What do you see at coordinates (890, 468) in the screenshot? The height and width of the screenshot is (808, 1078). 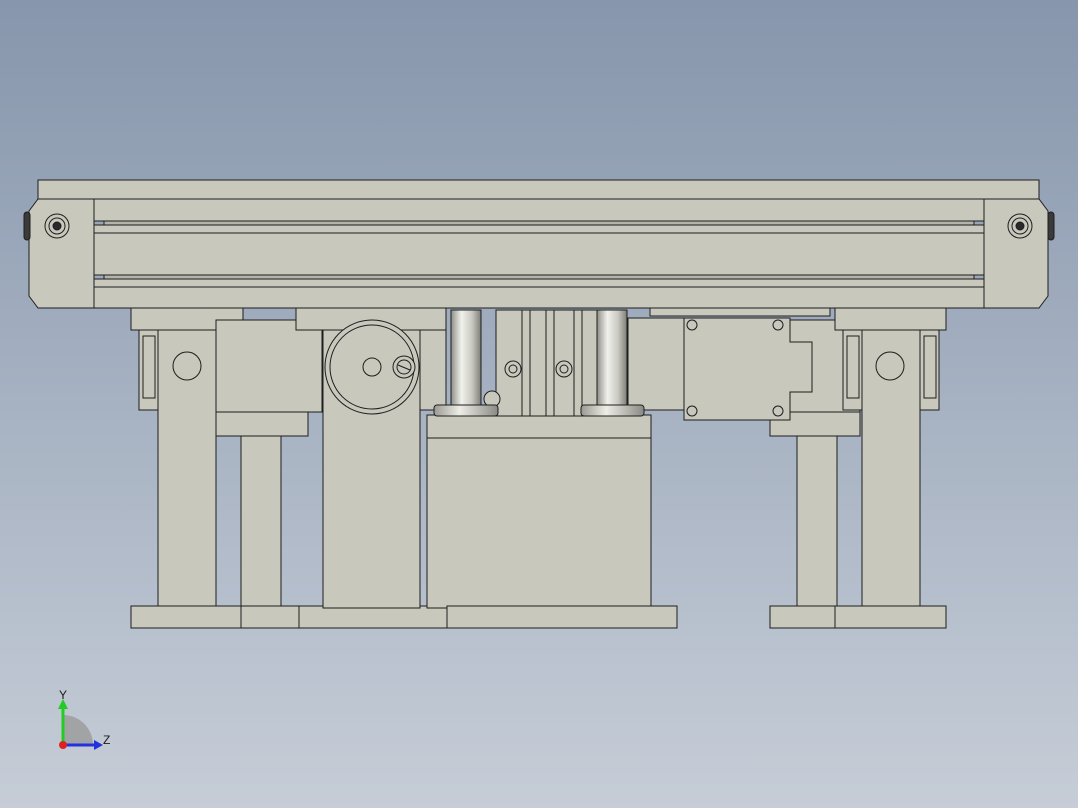 I see `right-support-leg` at bounding box center [890, 468].